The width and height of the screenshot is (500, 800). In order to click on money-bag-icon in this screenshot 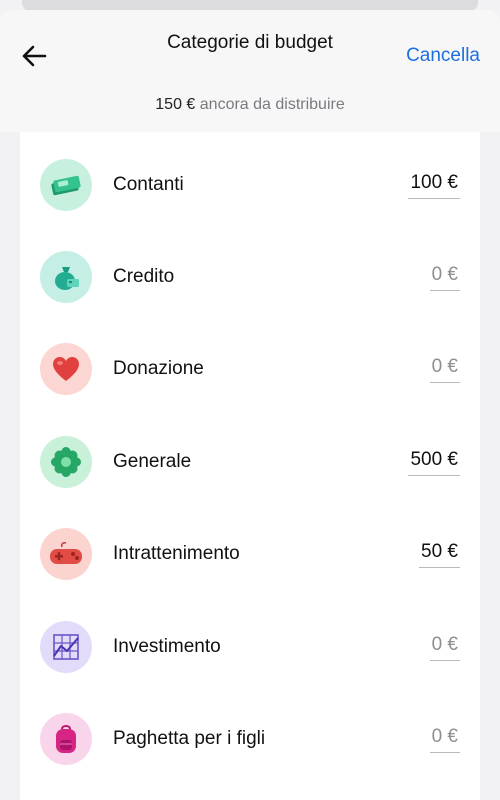, I will do `click(66, 277)`.